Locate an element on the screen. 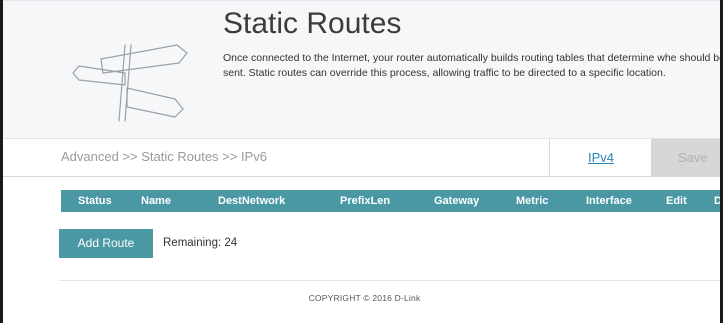  page-title: Static Routes is located at coordinates (312, 23).